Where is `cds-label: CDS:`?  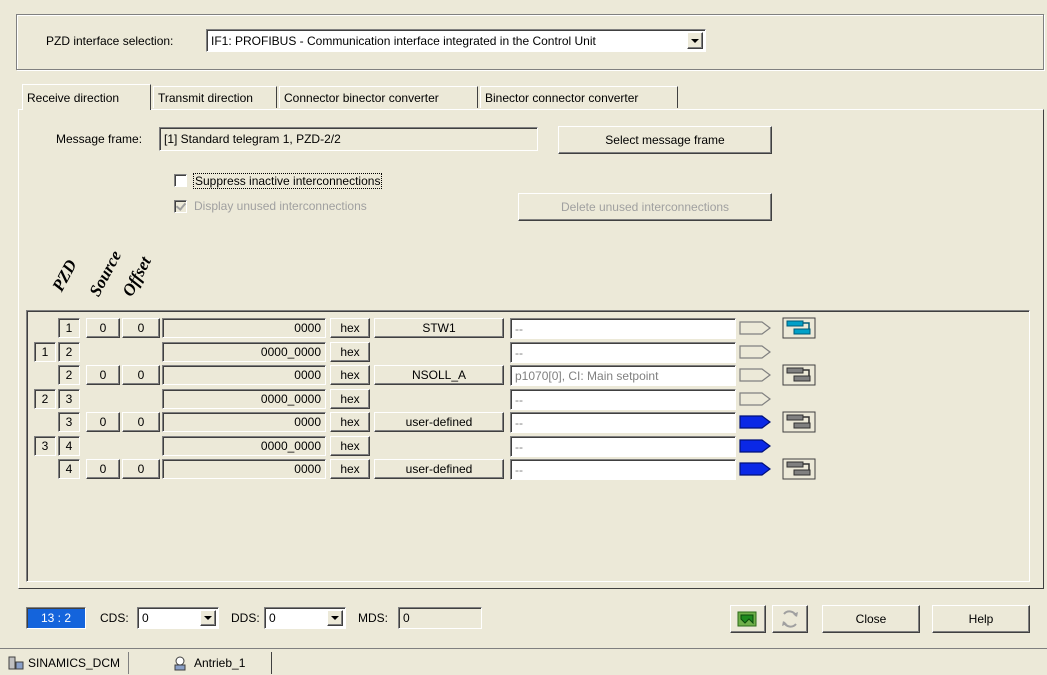 cds-label: CDS: is located at coordinates (114, 618).